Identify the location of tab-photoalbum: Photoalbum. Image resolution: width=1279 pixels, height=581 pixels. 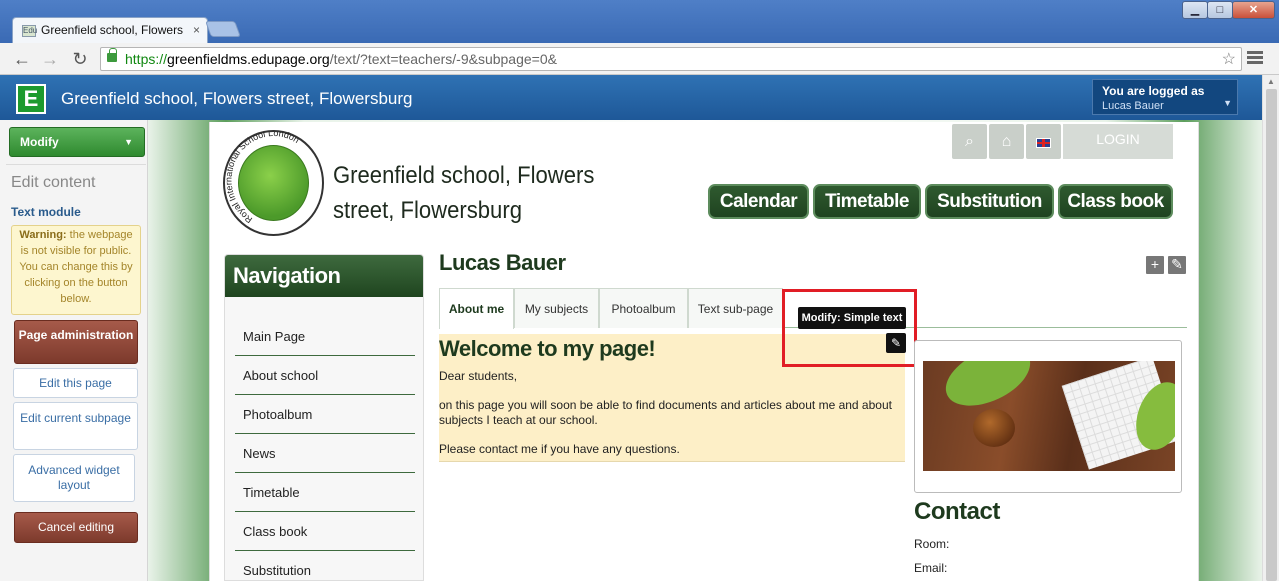
(643, 308).